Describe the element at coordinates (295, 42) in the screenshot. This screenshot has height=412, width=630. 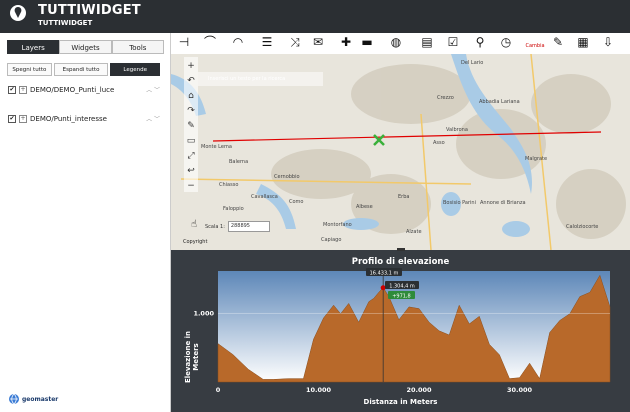
I see `shuffle-icon: ⤨` at that location.